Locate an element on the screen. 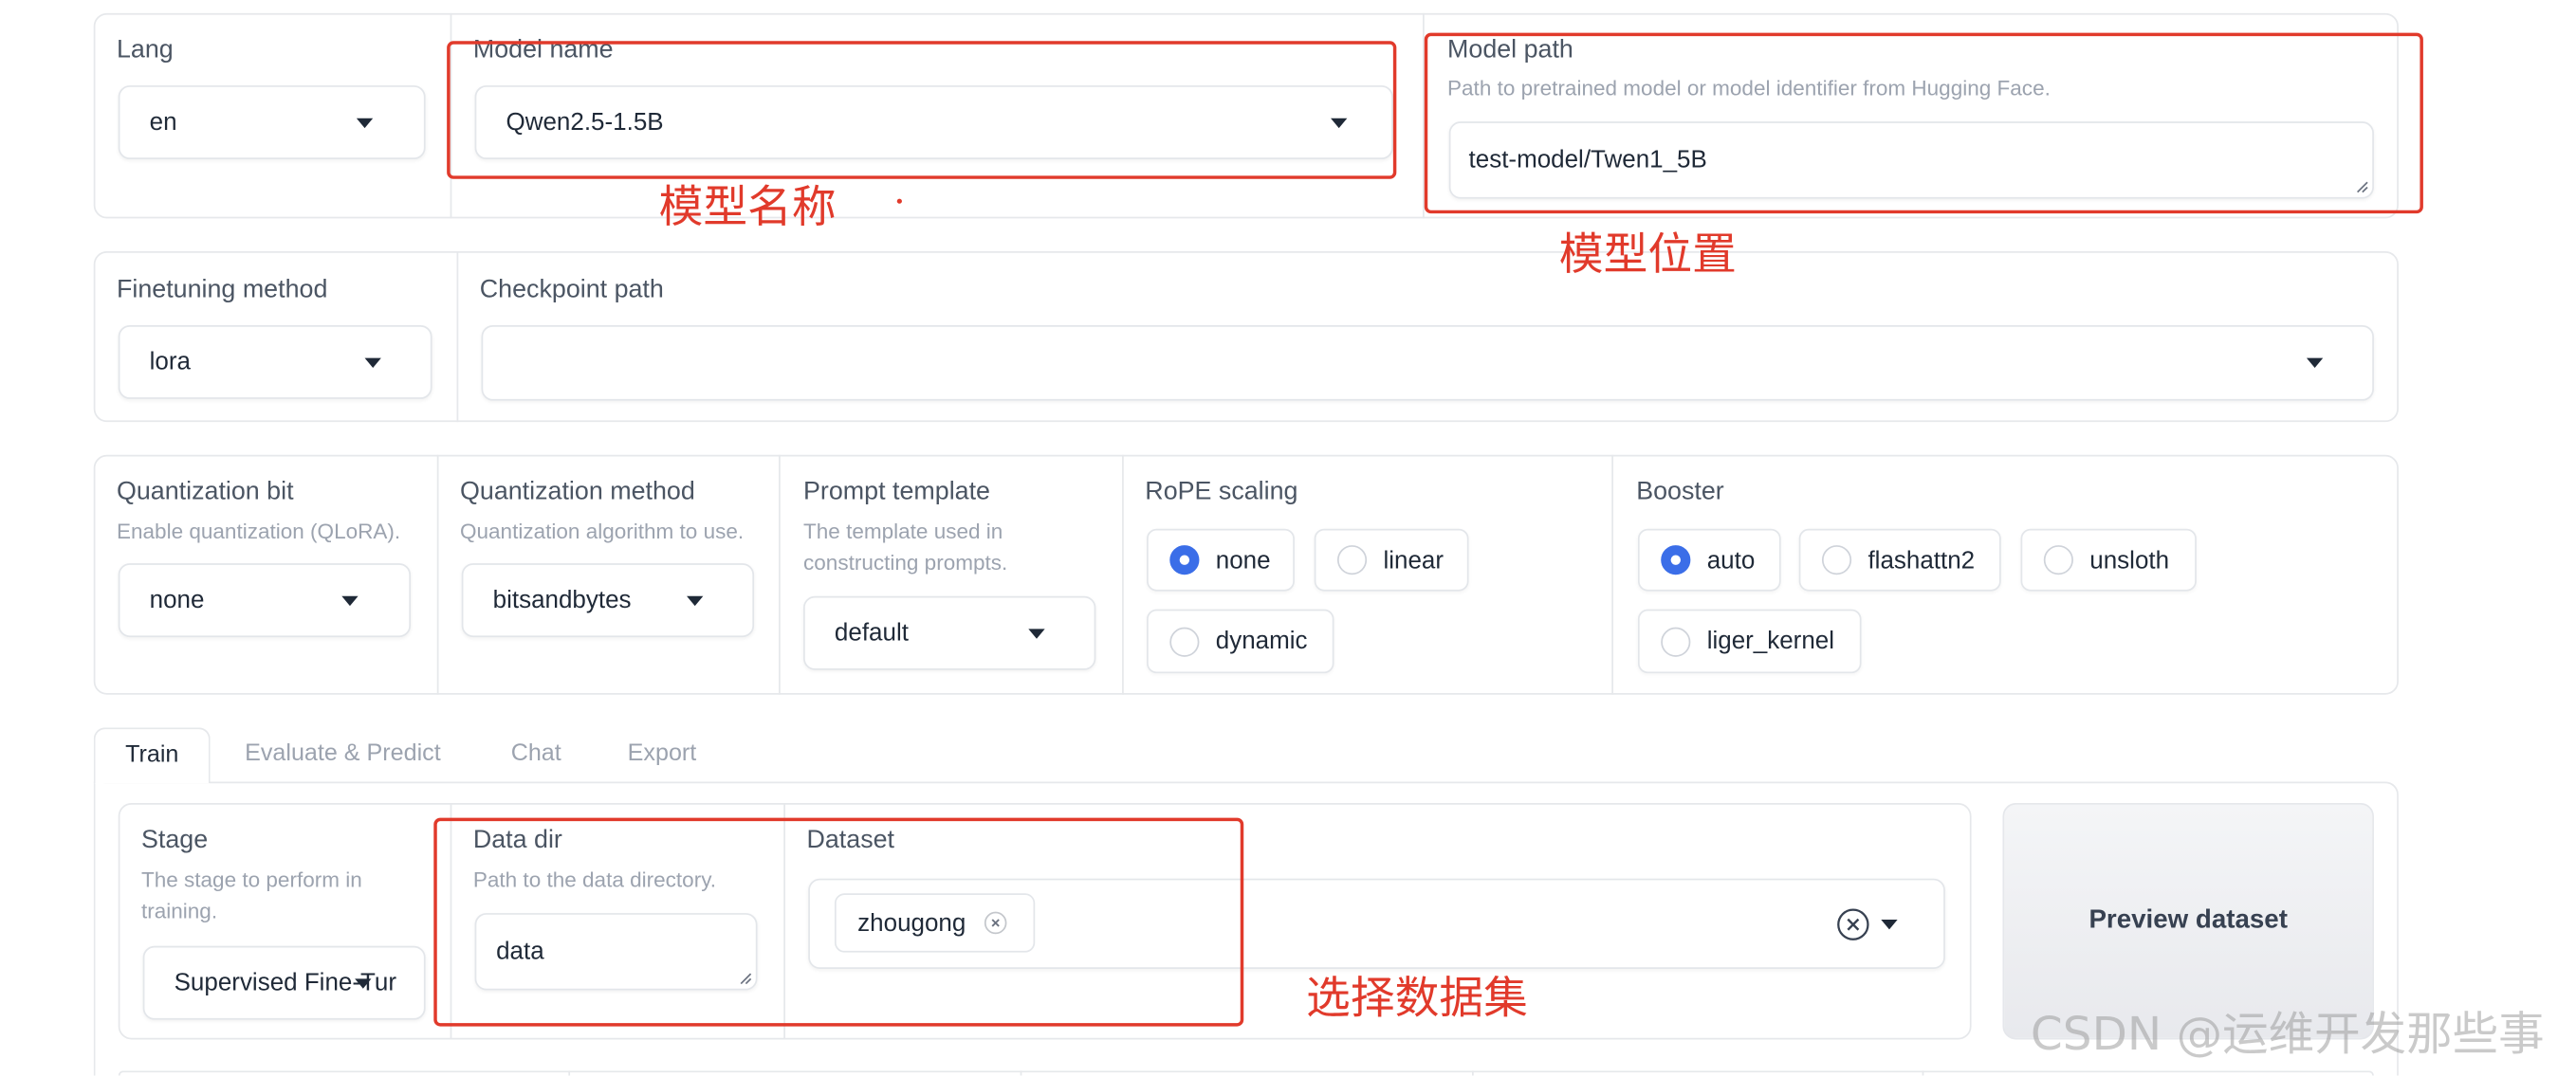 The height and width of the screenshot is (1077, 2576). radio-option-label: dynamic is located at coordinates (1261, 641).